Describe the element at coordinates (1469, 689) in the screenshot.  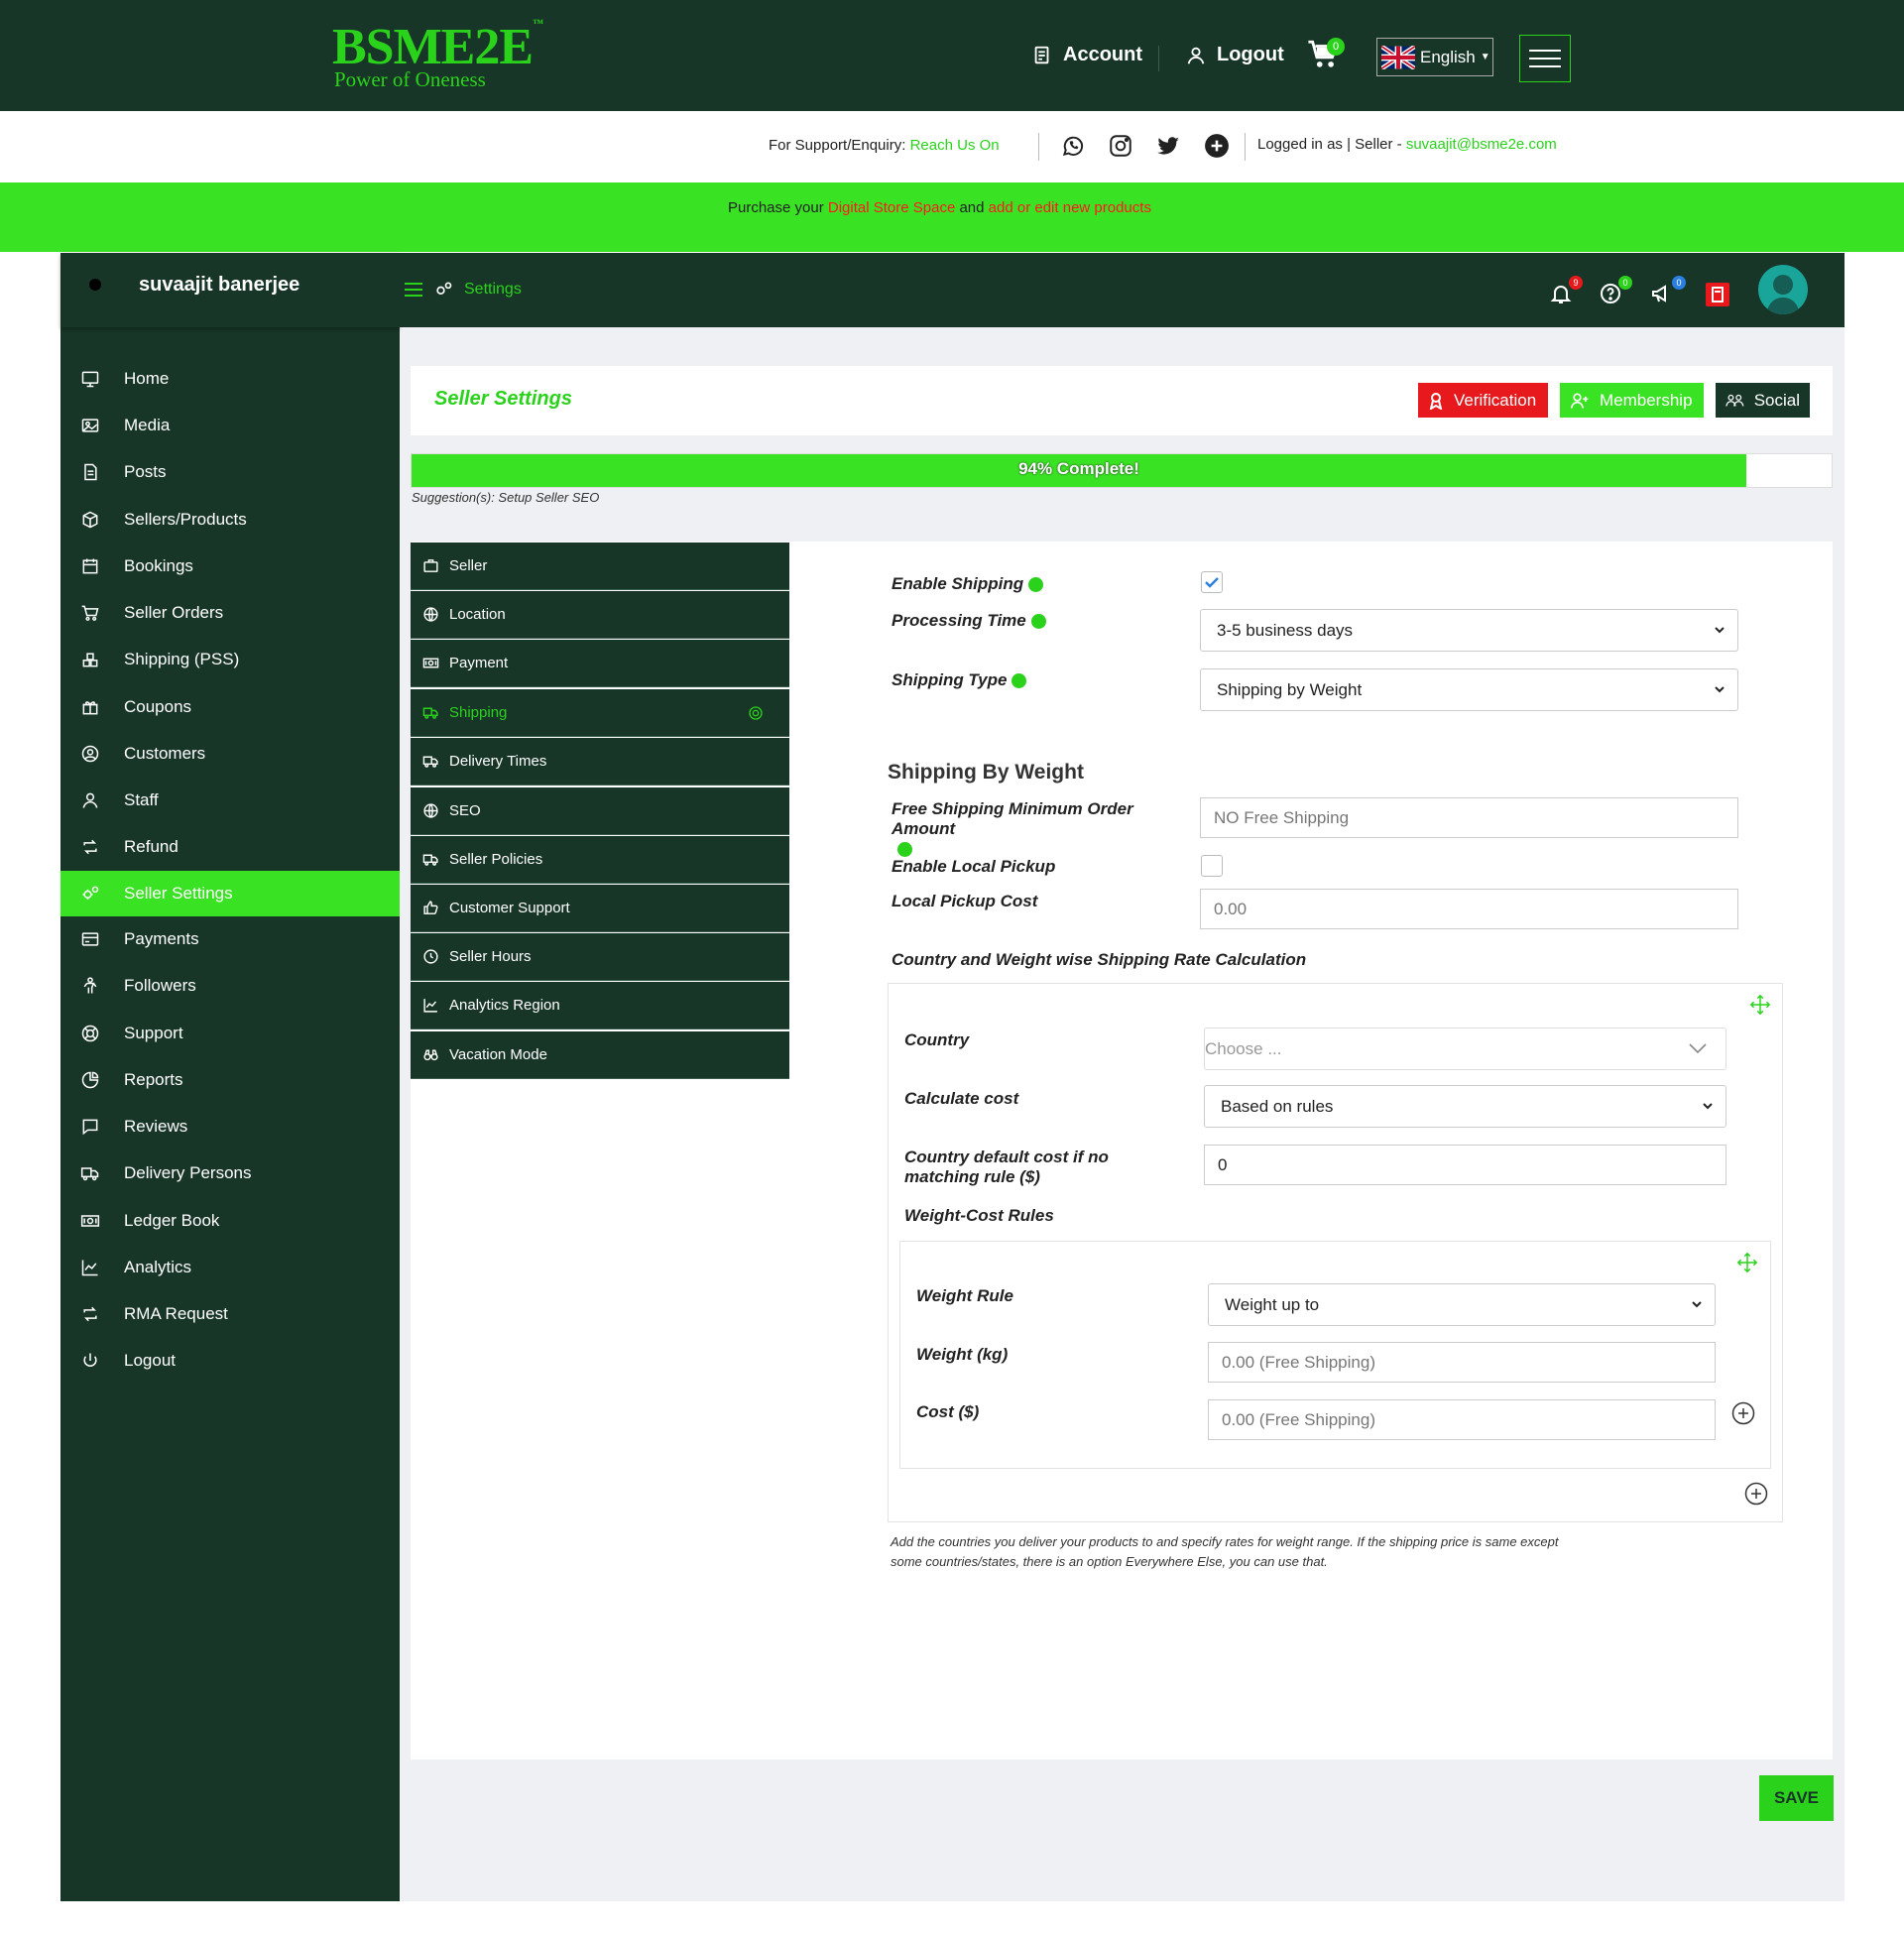
I see `shipping-type-select: Shipping by Weight` at that location.